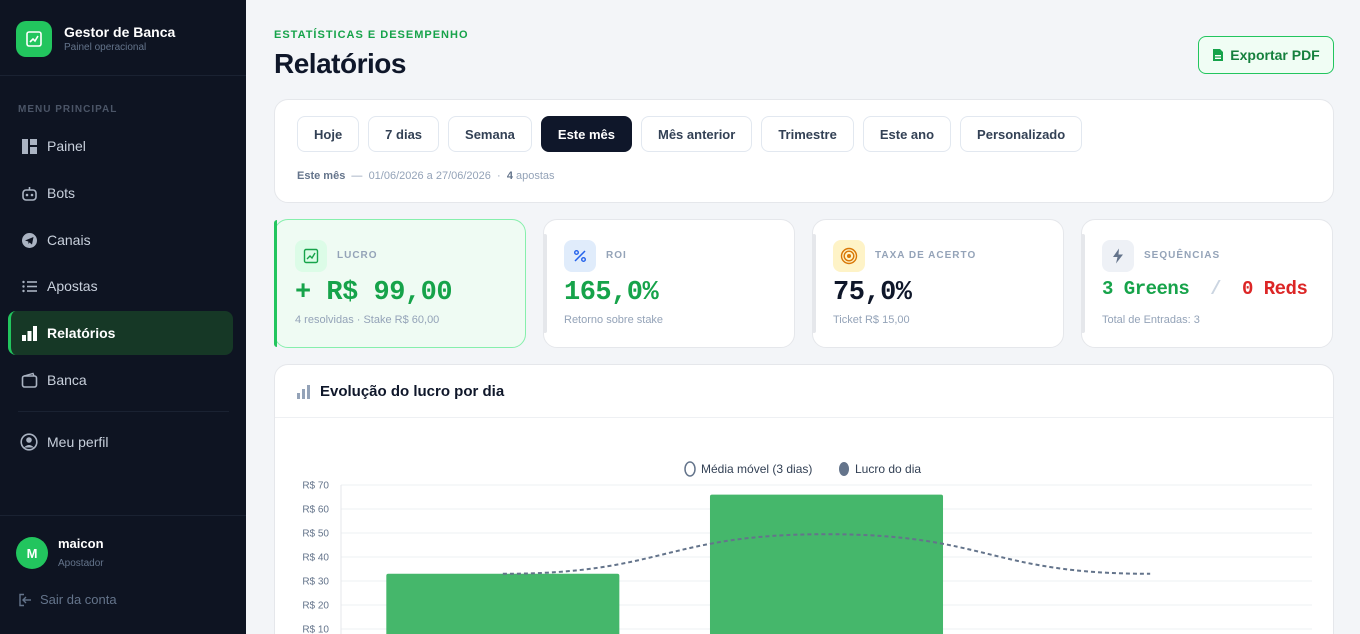 The image size is (1360, 634). Describe the element at coordinates (580, 256) in the screenshot. I see `percent-icon` at that location.